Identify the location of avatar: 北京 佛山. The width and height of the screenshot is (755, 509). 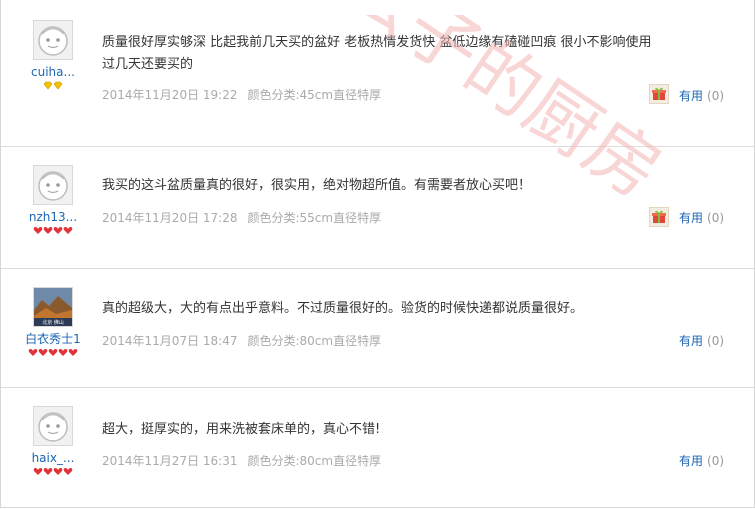
(53, 307).